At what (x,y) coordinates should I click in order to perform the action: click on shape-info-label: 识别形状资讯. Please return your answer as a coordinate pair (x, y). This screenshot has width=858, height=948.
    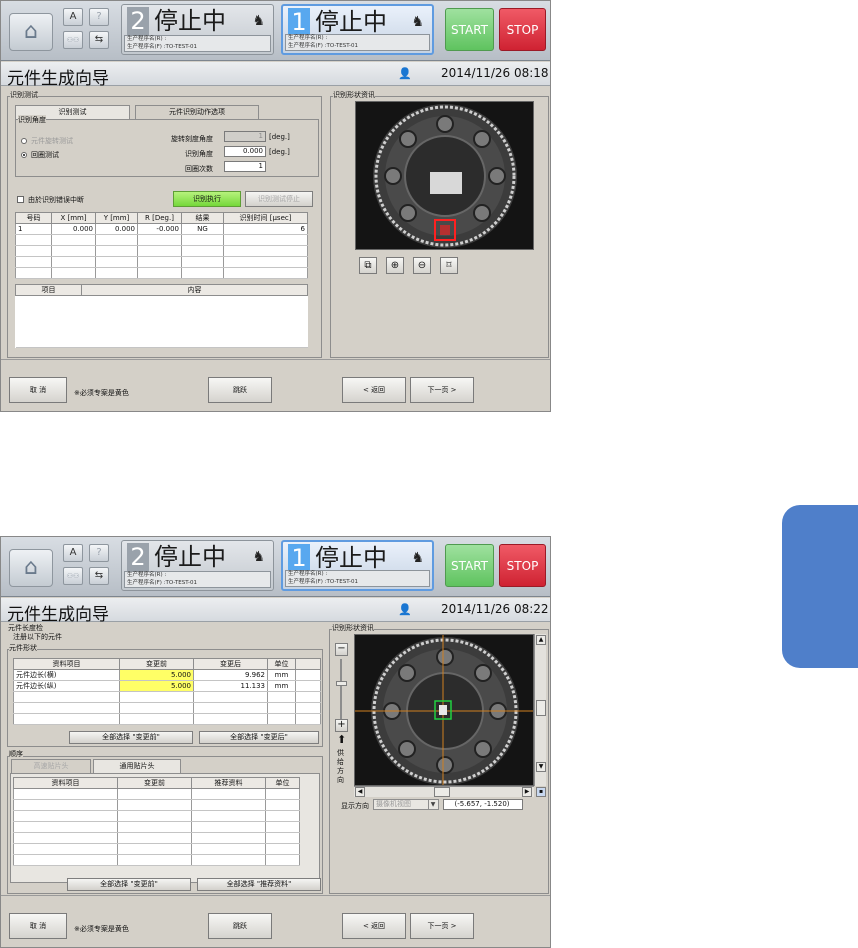
    Looking at the image, I should click on (353, 628).